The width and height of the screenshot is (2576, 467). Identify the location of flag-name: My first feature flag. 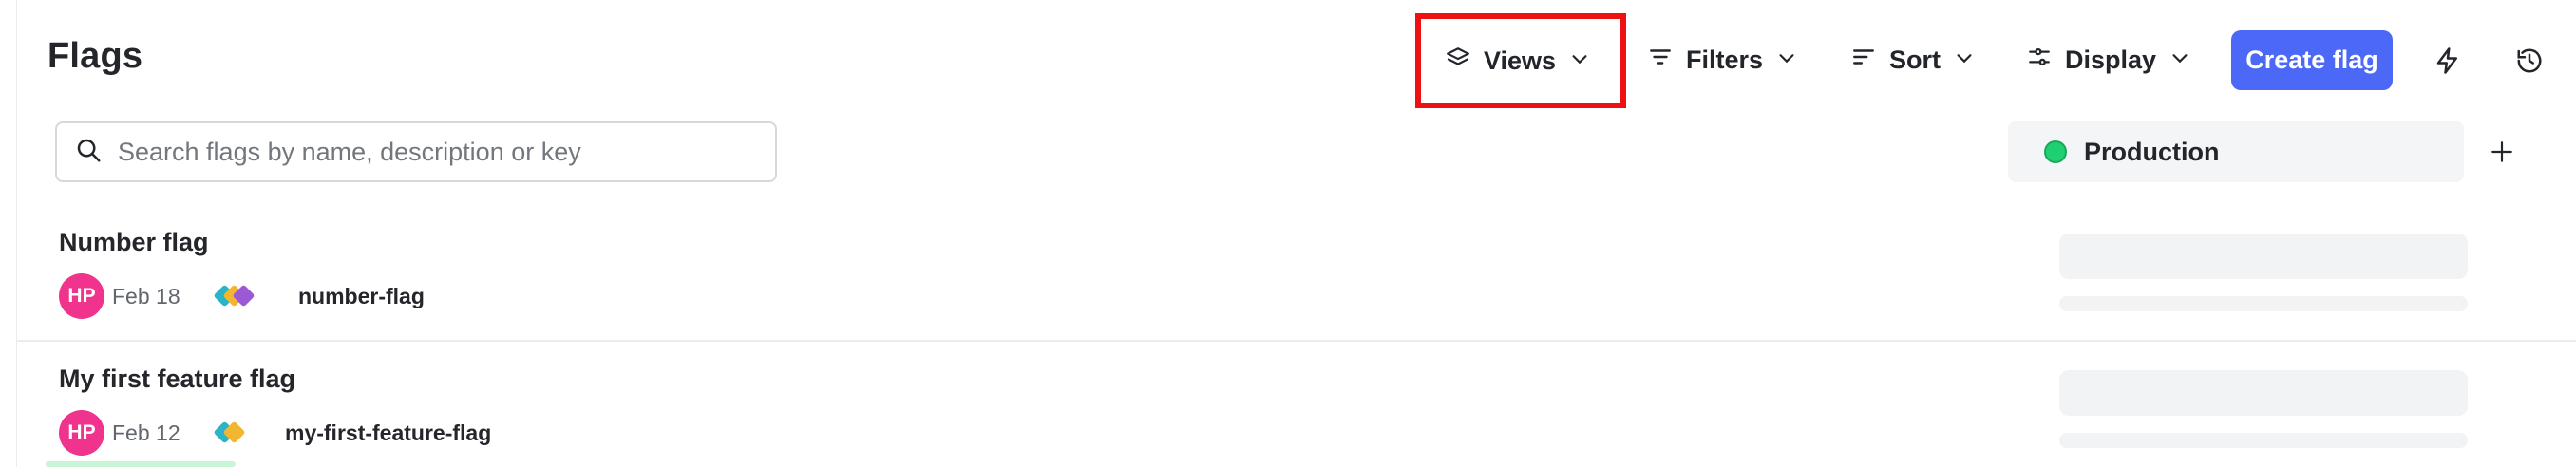
(177, 379).